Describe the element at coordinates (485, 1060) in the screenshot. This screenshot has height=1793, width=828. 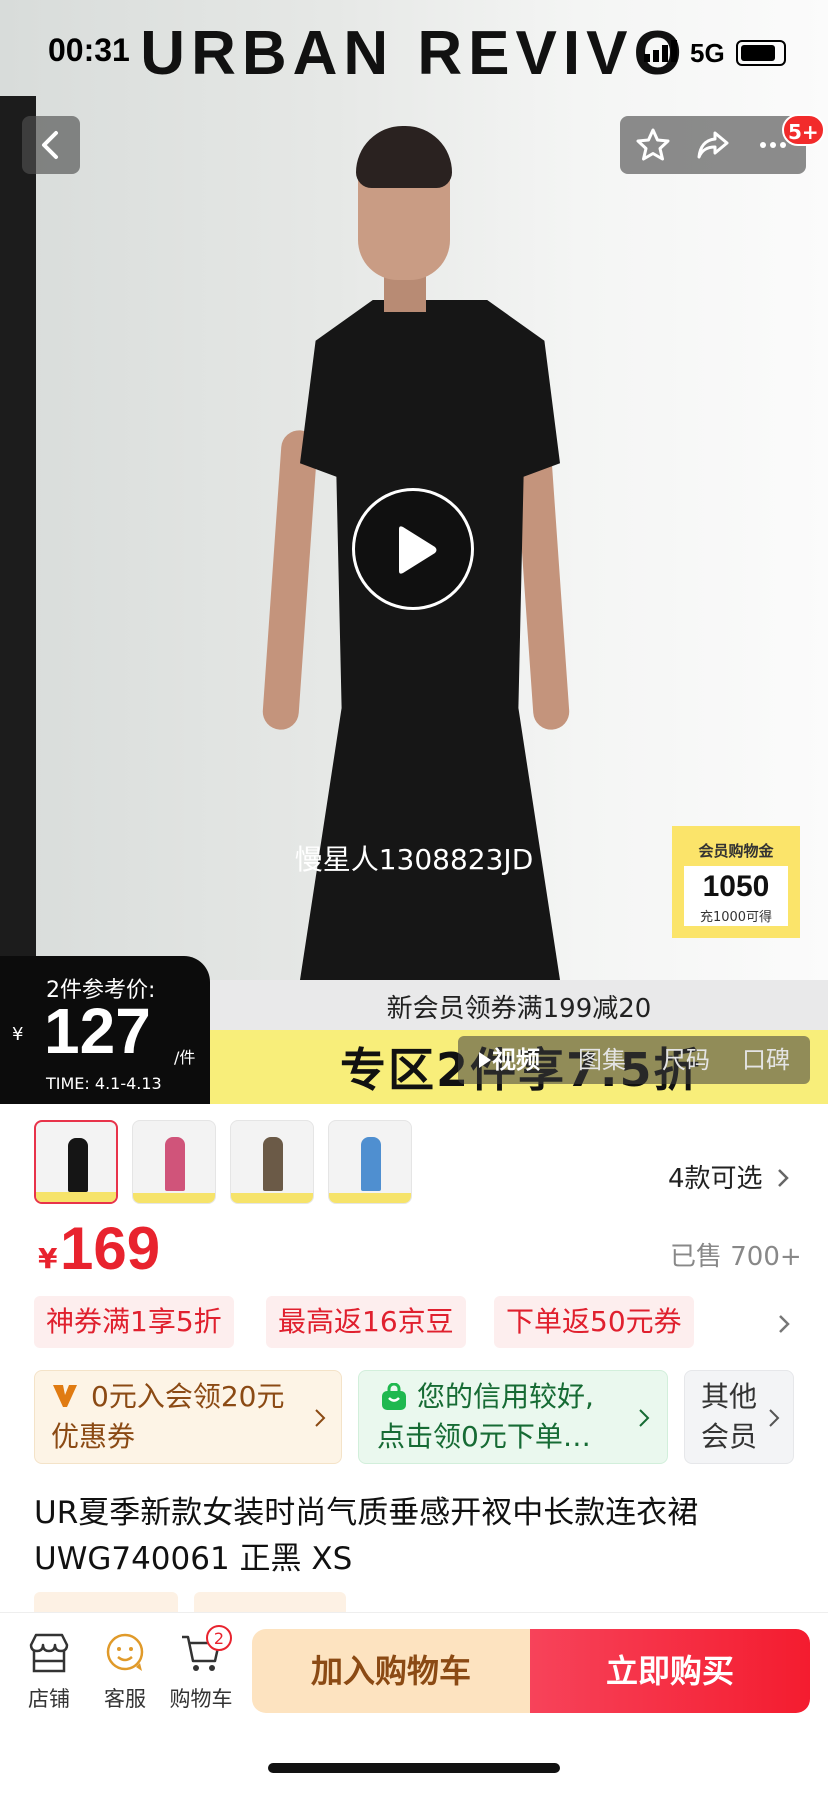
I see `play-small-icon` at that location.